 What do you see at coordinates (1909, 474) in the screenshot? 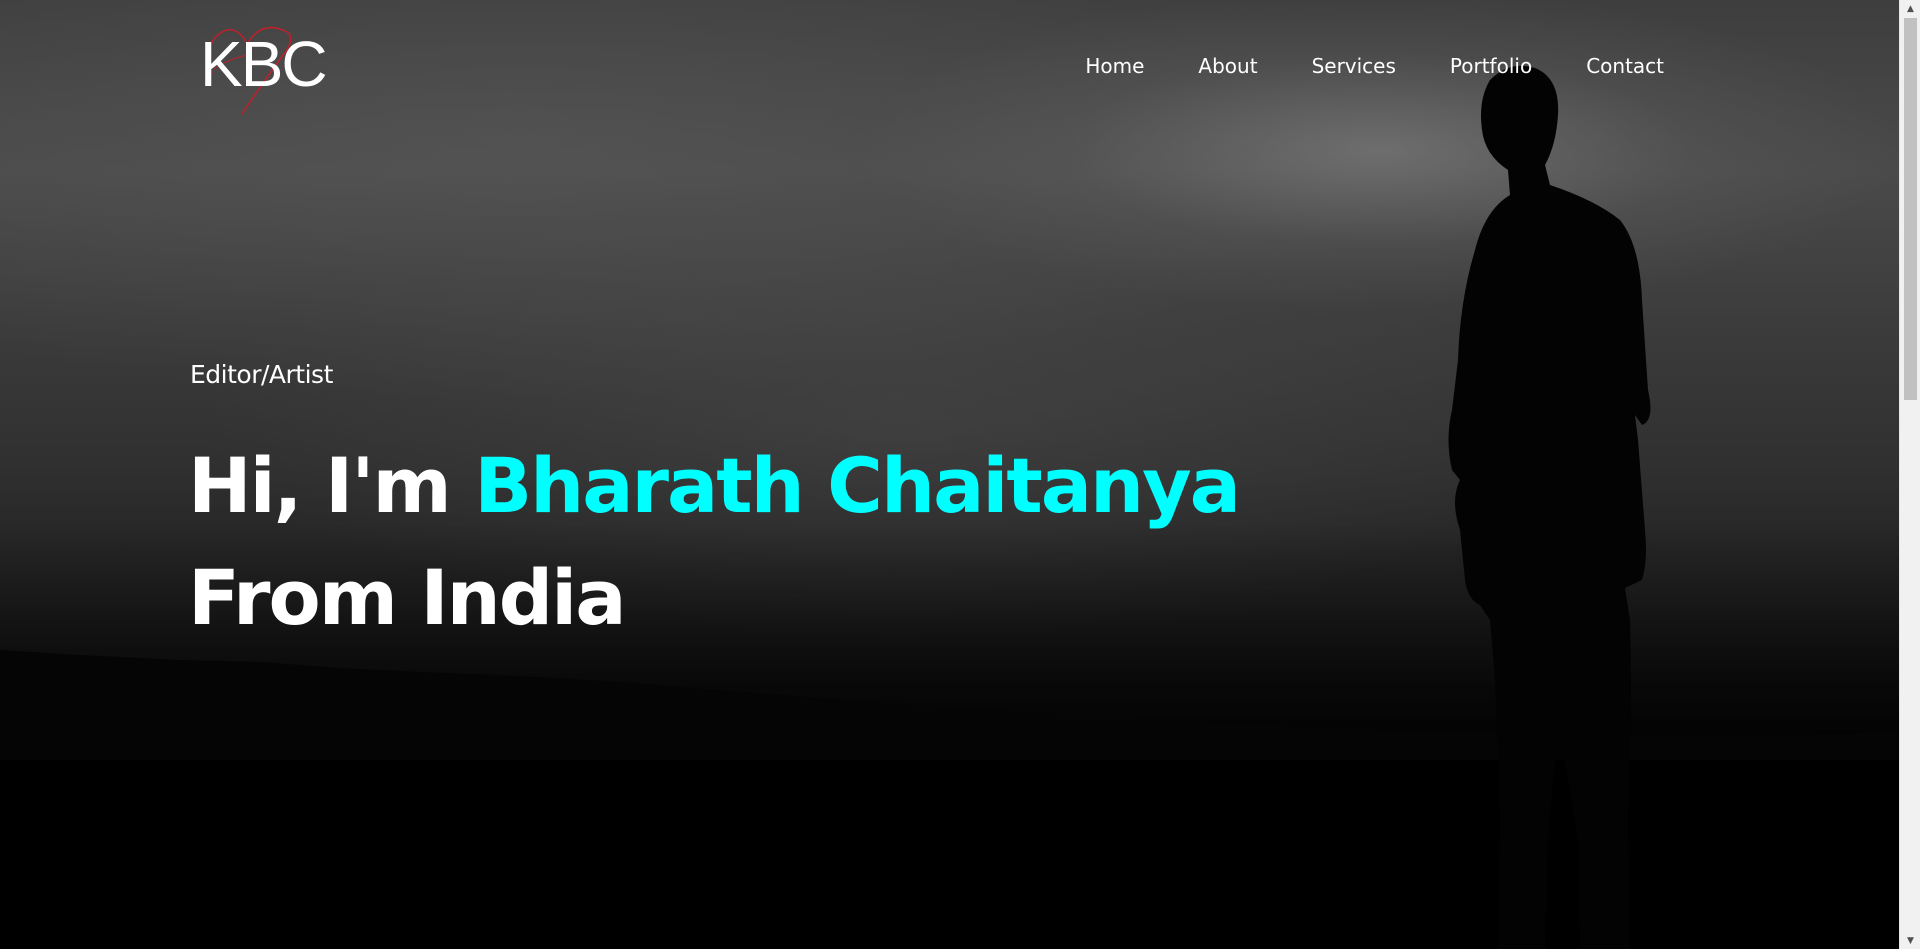
I see `page-scrollbar: ▲ ▼` at bounding box center [1909, 474].